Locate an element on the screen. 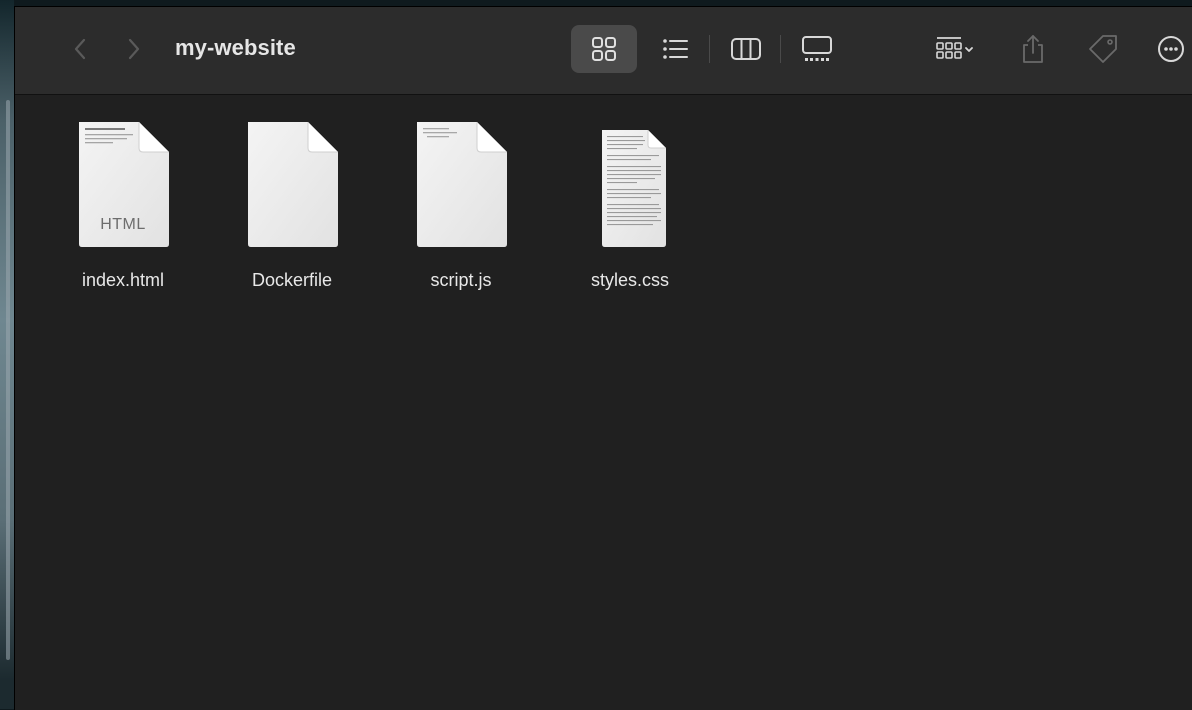 The image size is (1192, 710). columns-icon is located at coordinates (746, 49).